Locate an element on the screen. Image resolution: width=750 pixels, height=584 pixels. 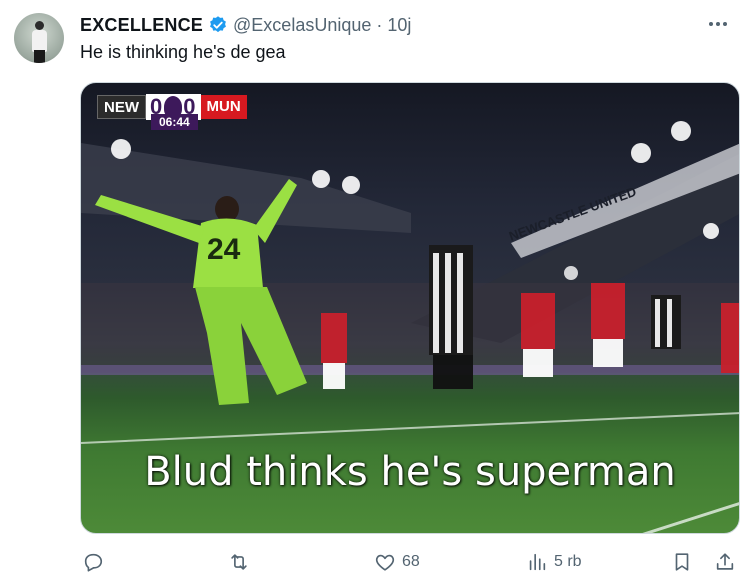
avatar-figure is located at coordinates (39, 25).